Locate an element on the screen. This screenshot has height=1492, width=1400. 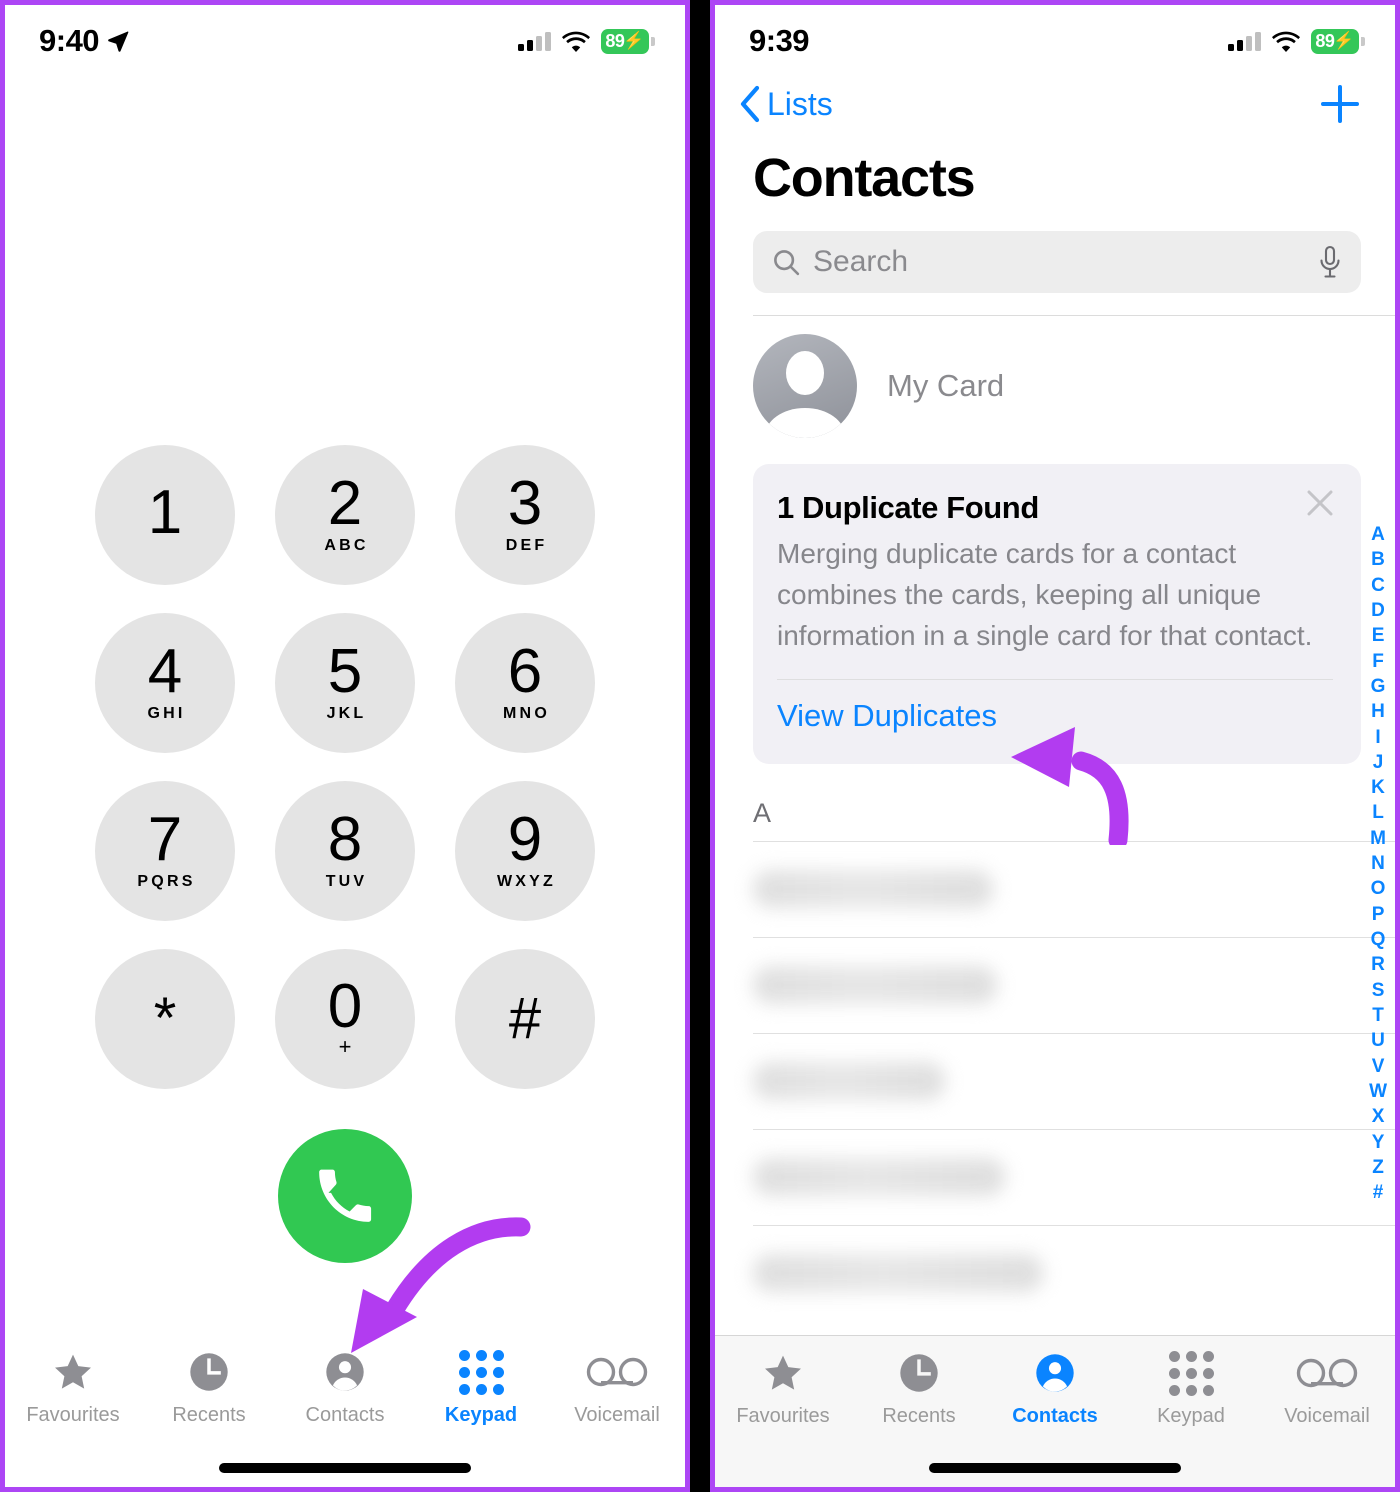
my-card-row: My Card is located at coordinates (1055, 386).